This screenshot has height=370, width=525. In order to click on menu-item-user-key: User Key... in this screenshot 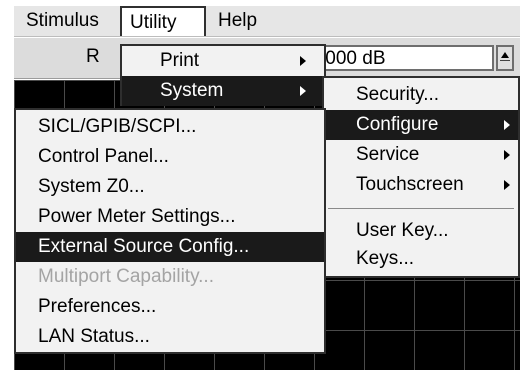, I will do `click(421, 231)`.